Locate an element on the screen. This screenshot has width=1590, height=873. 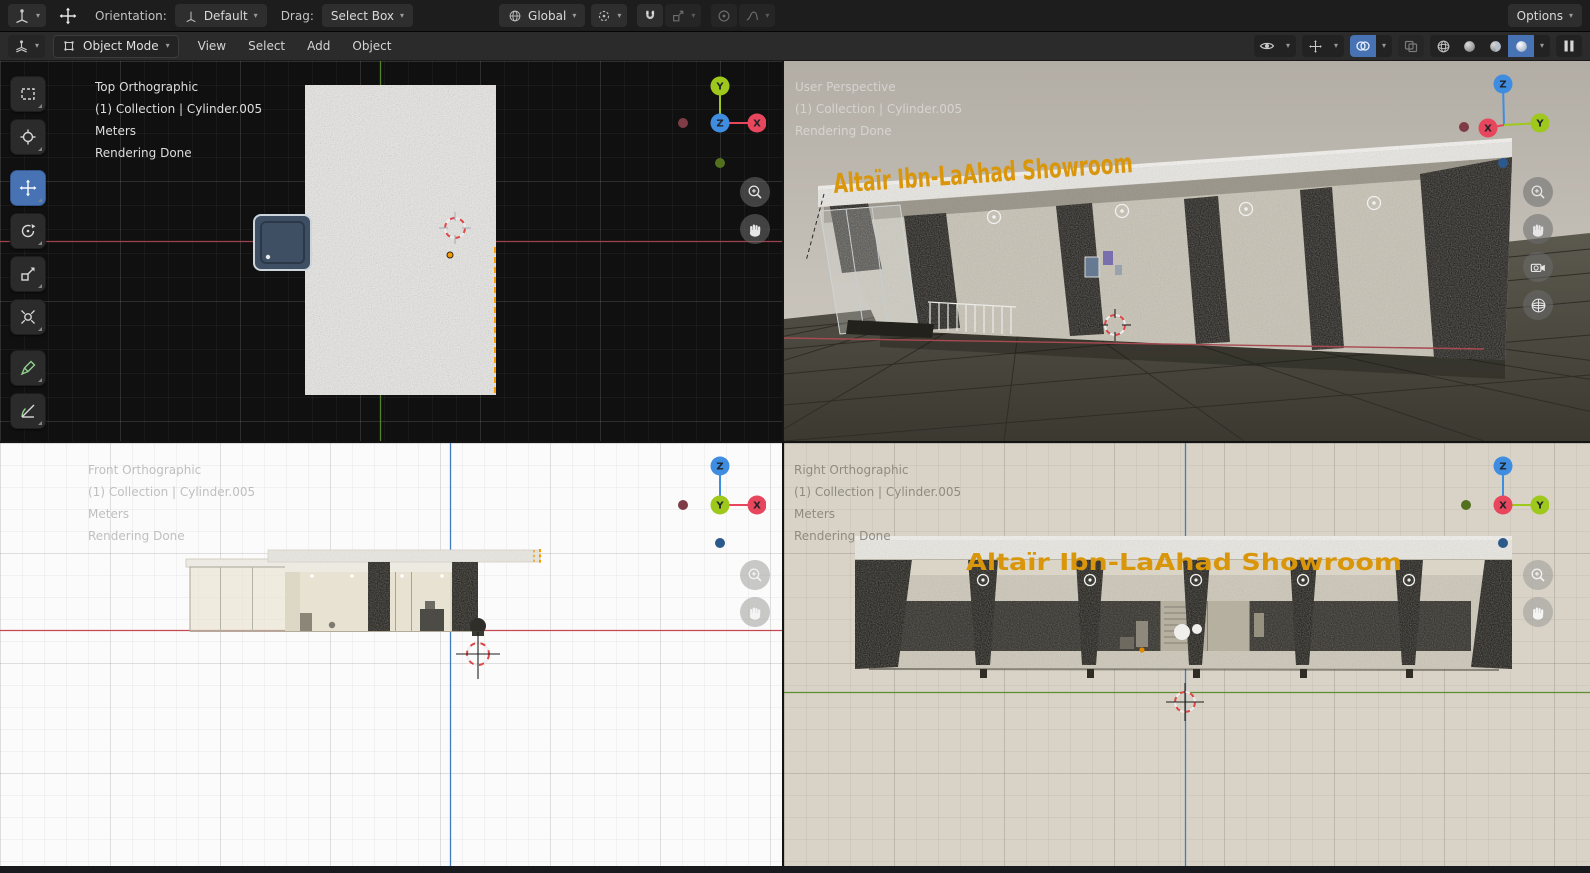
shading-mode-group: ▾ is located at coordinates (1490, 46).